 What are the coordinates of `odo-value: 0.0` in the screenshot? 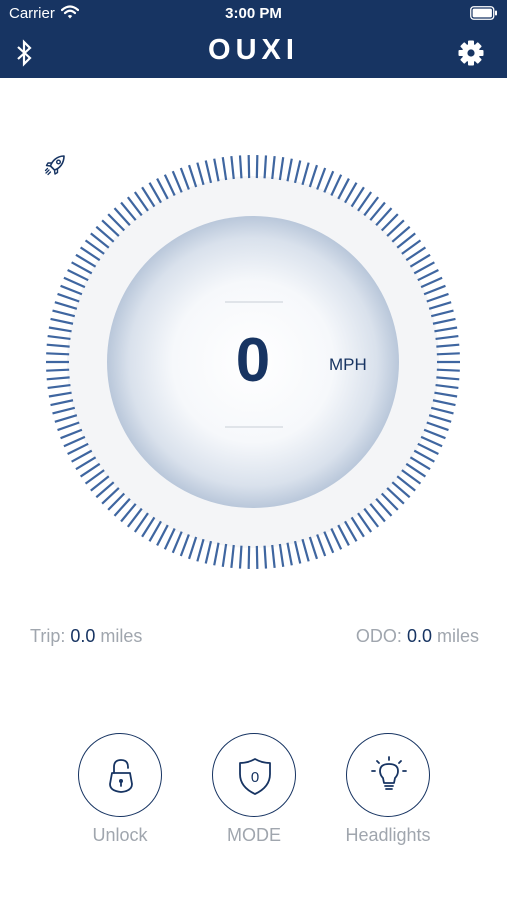 It's located at (419, 636).